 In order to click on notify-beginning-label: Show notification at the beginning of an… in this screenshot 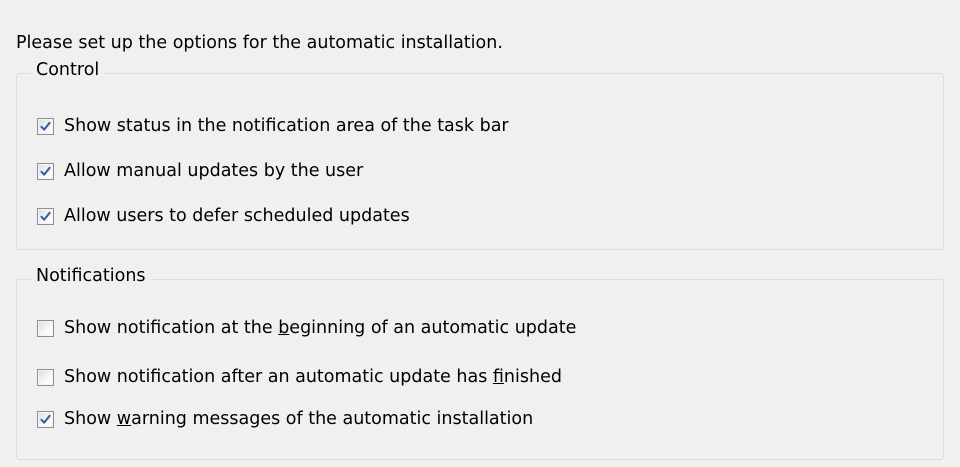, I will do `click(320, 328)`.